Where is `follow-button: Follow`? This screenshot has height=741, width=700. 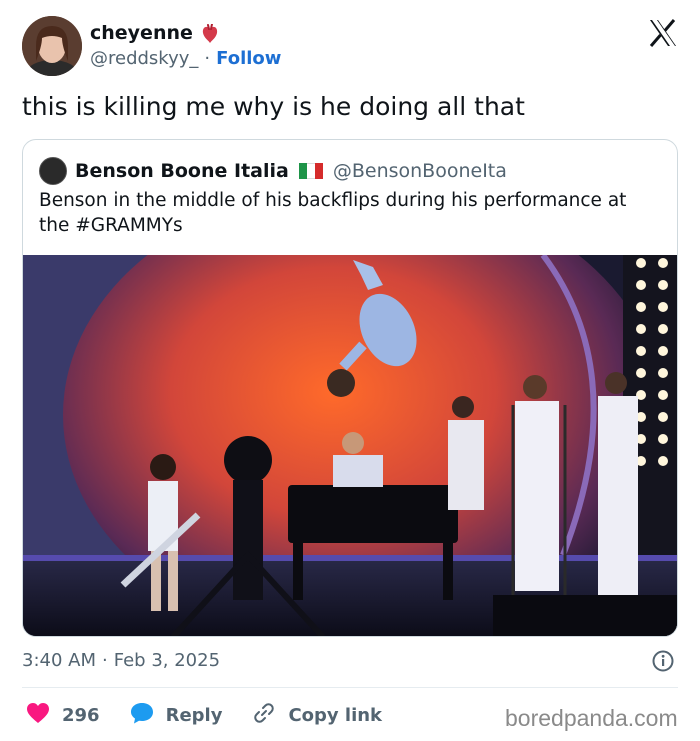 follow-button: Follow is located at coordinates (248, 58).